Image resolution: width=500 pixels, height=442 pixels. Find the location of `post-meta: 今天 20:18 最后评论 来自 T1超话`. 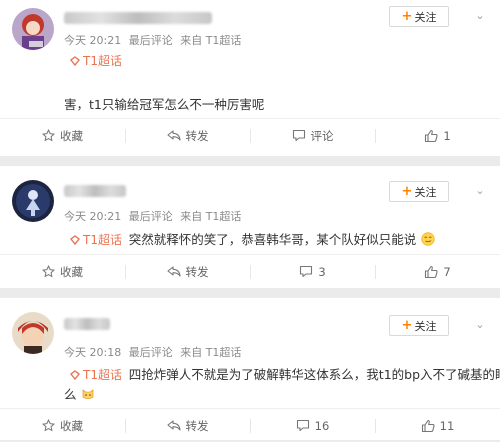

post-meta: 今天 20:18 最后评论 来自 T1超话 is located at coordinates (154, 352).